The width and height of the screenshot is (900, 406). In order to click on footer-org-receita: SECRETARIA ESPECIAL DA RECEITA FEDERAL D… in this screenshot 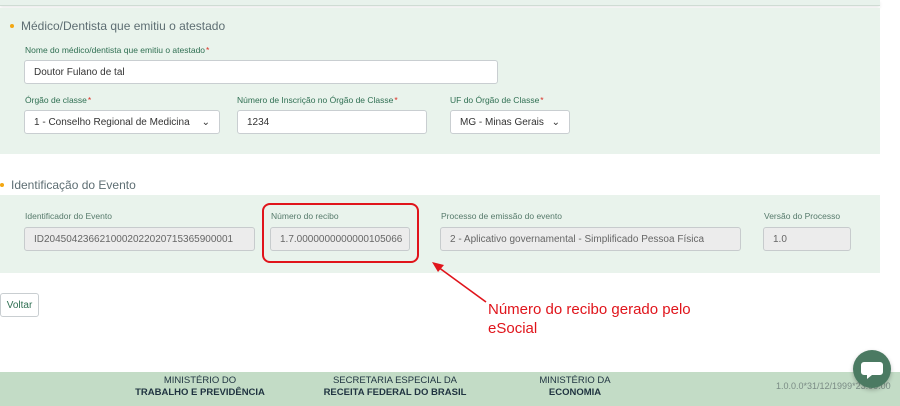, I will do `click(395, 386)`.